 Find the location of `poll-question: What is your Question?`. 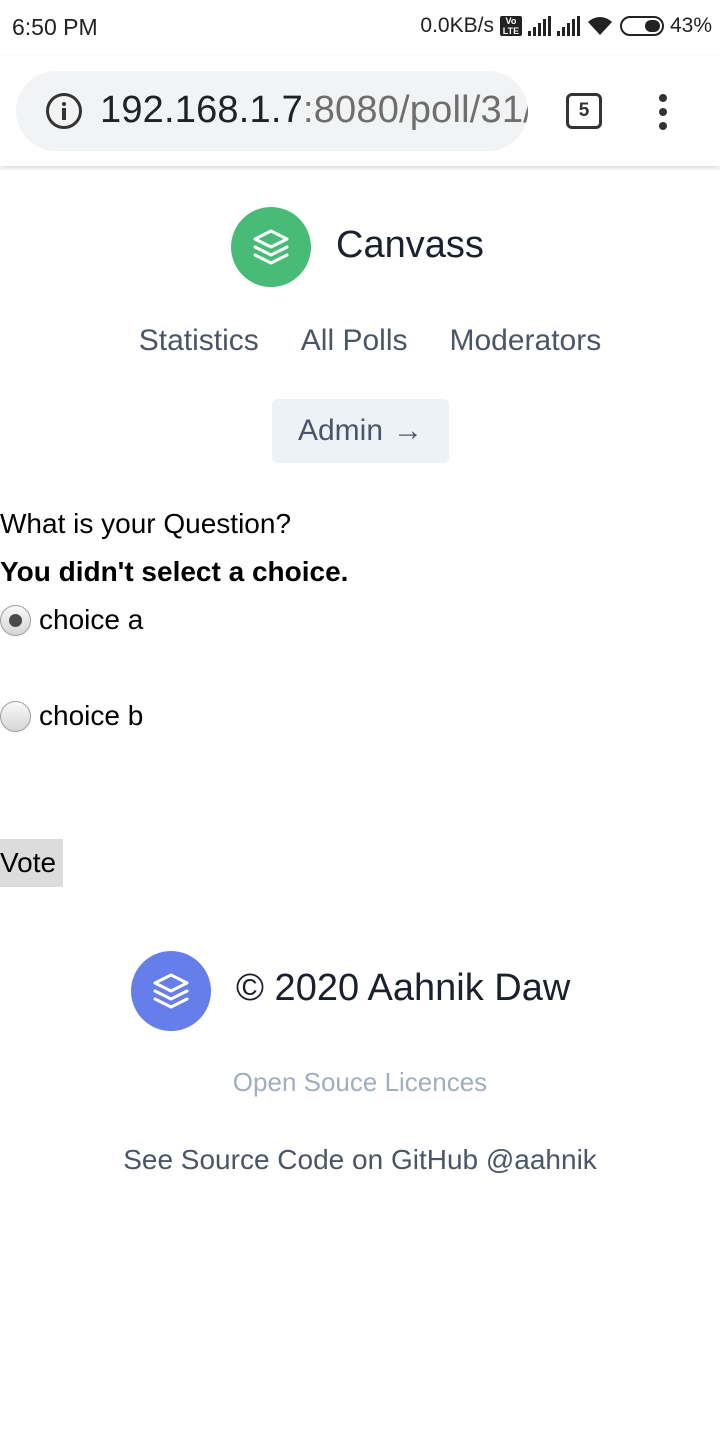

poll-question: What is your Question? is located at coordinates (146, 523).